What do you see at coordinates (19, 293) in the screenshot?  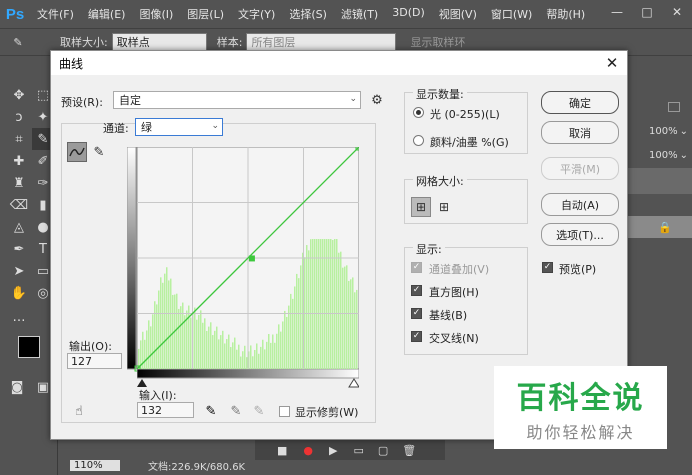 I see `hand-icon: ✋` at bounding box center [19, 293].